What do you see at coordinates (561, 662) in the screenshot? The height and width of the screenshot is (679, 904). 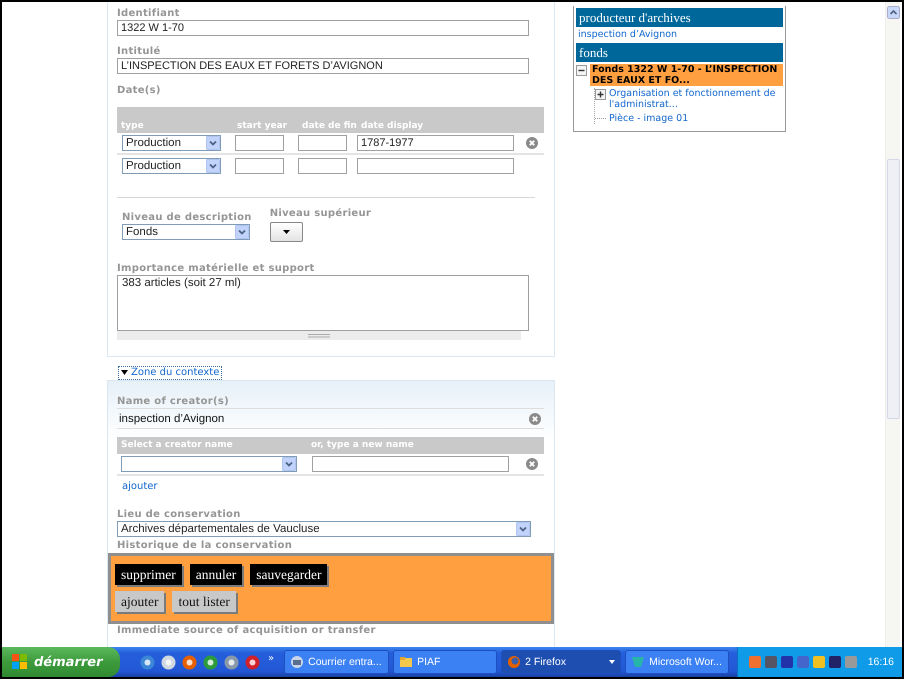 I see `task-button: 2 Firefox` at bounding box center [561, 662].